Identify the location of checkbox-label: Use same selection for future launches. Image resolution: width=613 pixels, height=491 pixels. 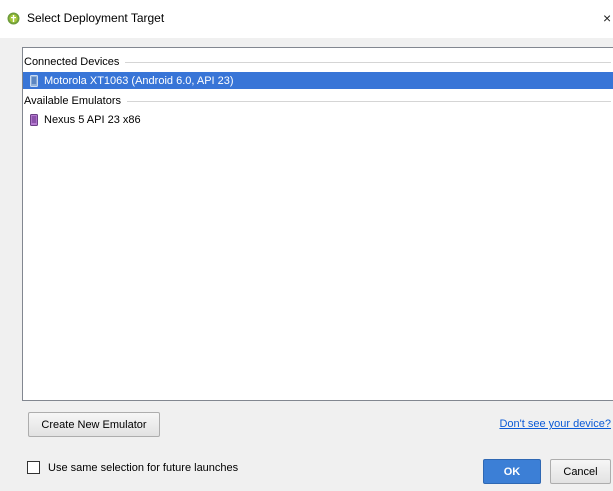
(143, 467).